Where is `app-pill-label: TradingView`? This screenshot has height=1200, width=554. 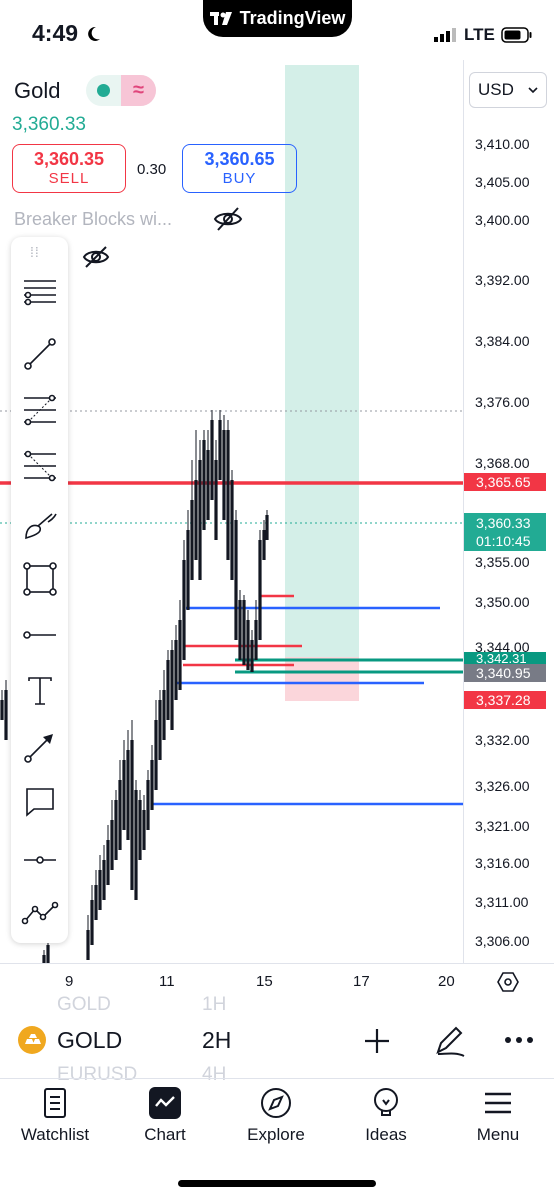
app-pill-label: TradingView is located at coordinates (292, 18).